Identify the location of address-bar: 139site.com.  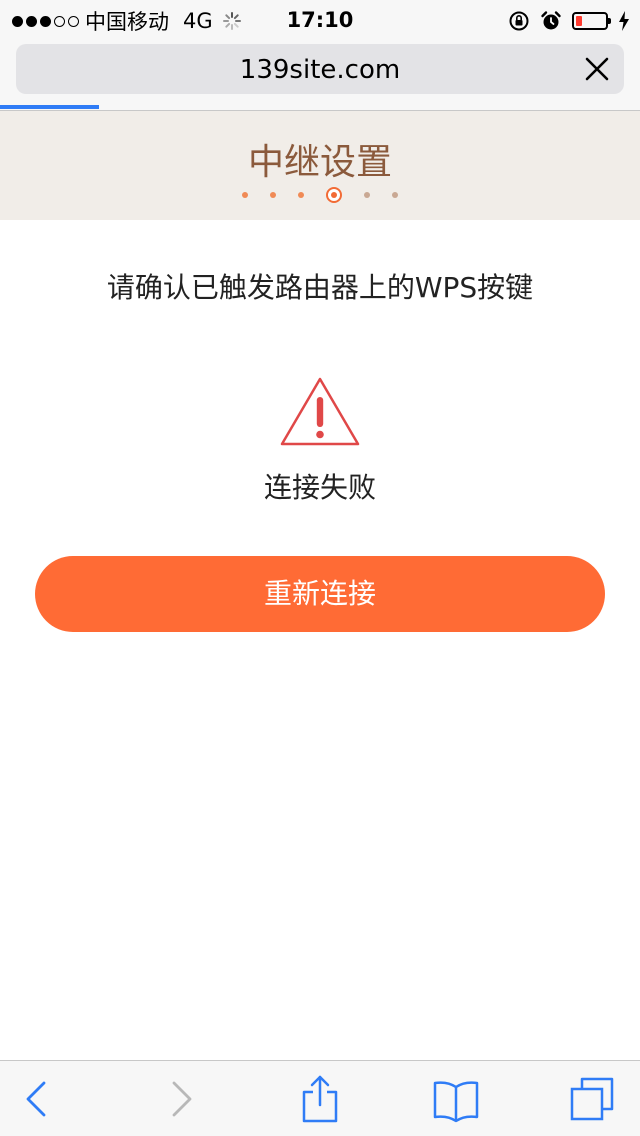
(320, 69).